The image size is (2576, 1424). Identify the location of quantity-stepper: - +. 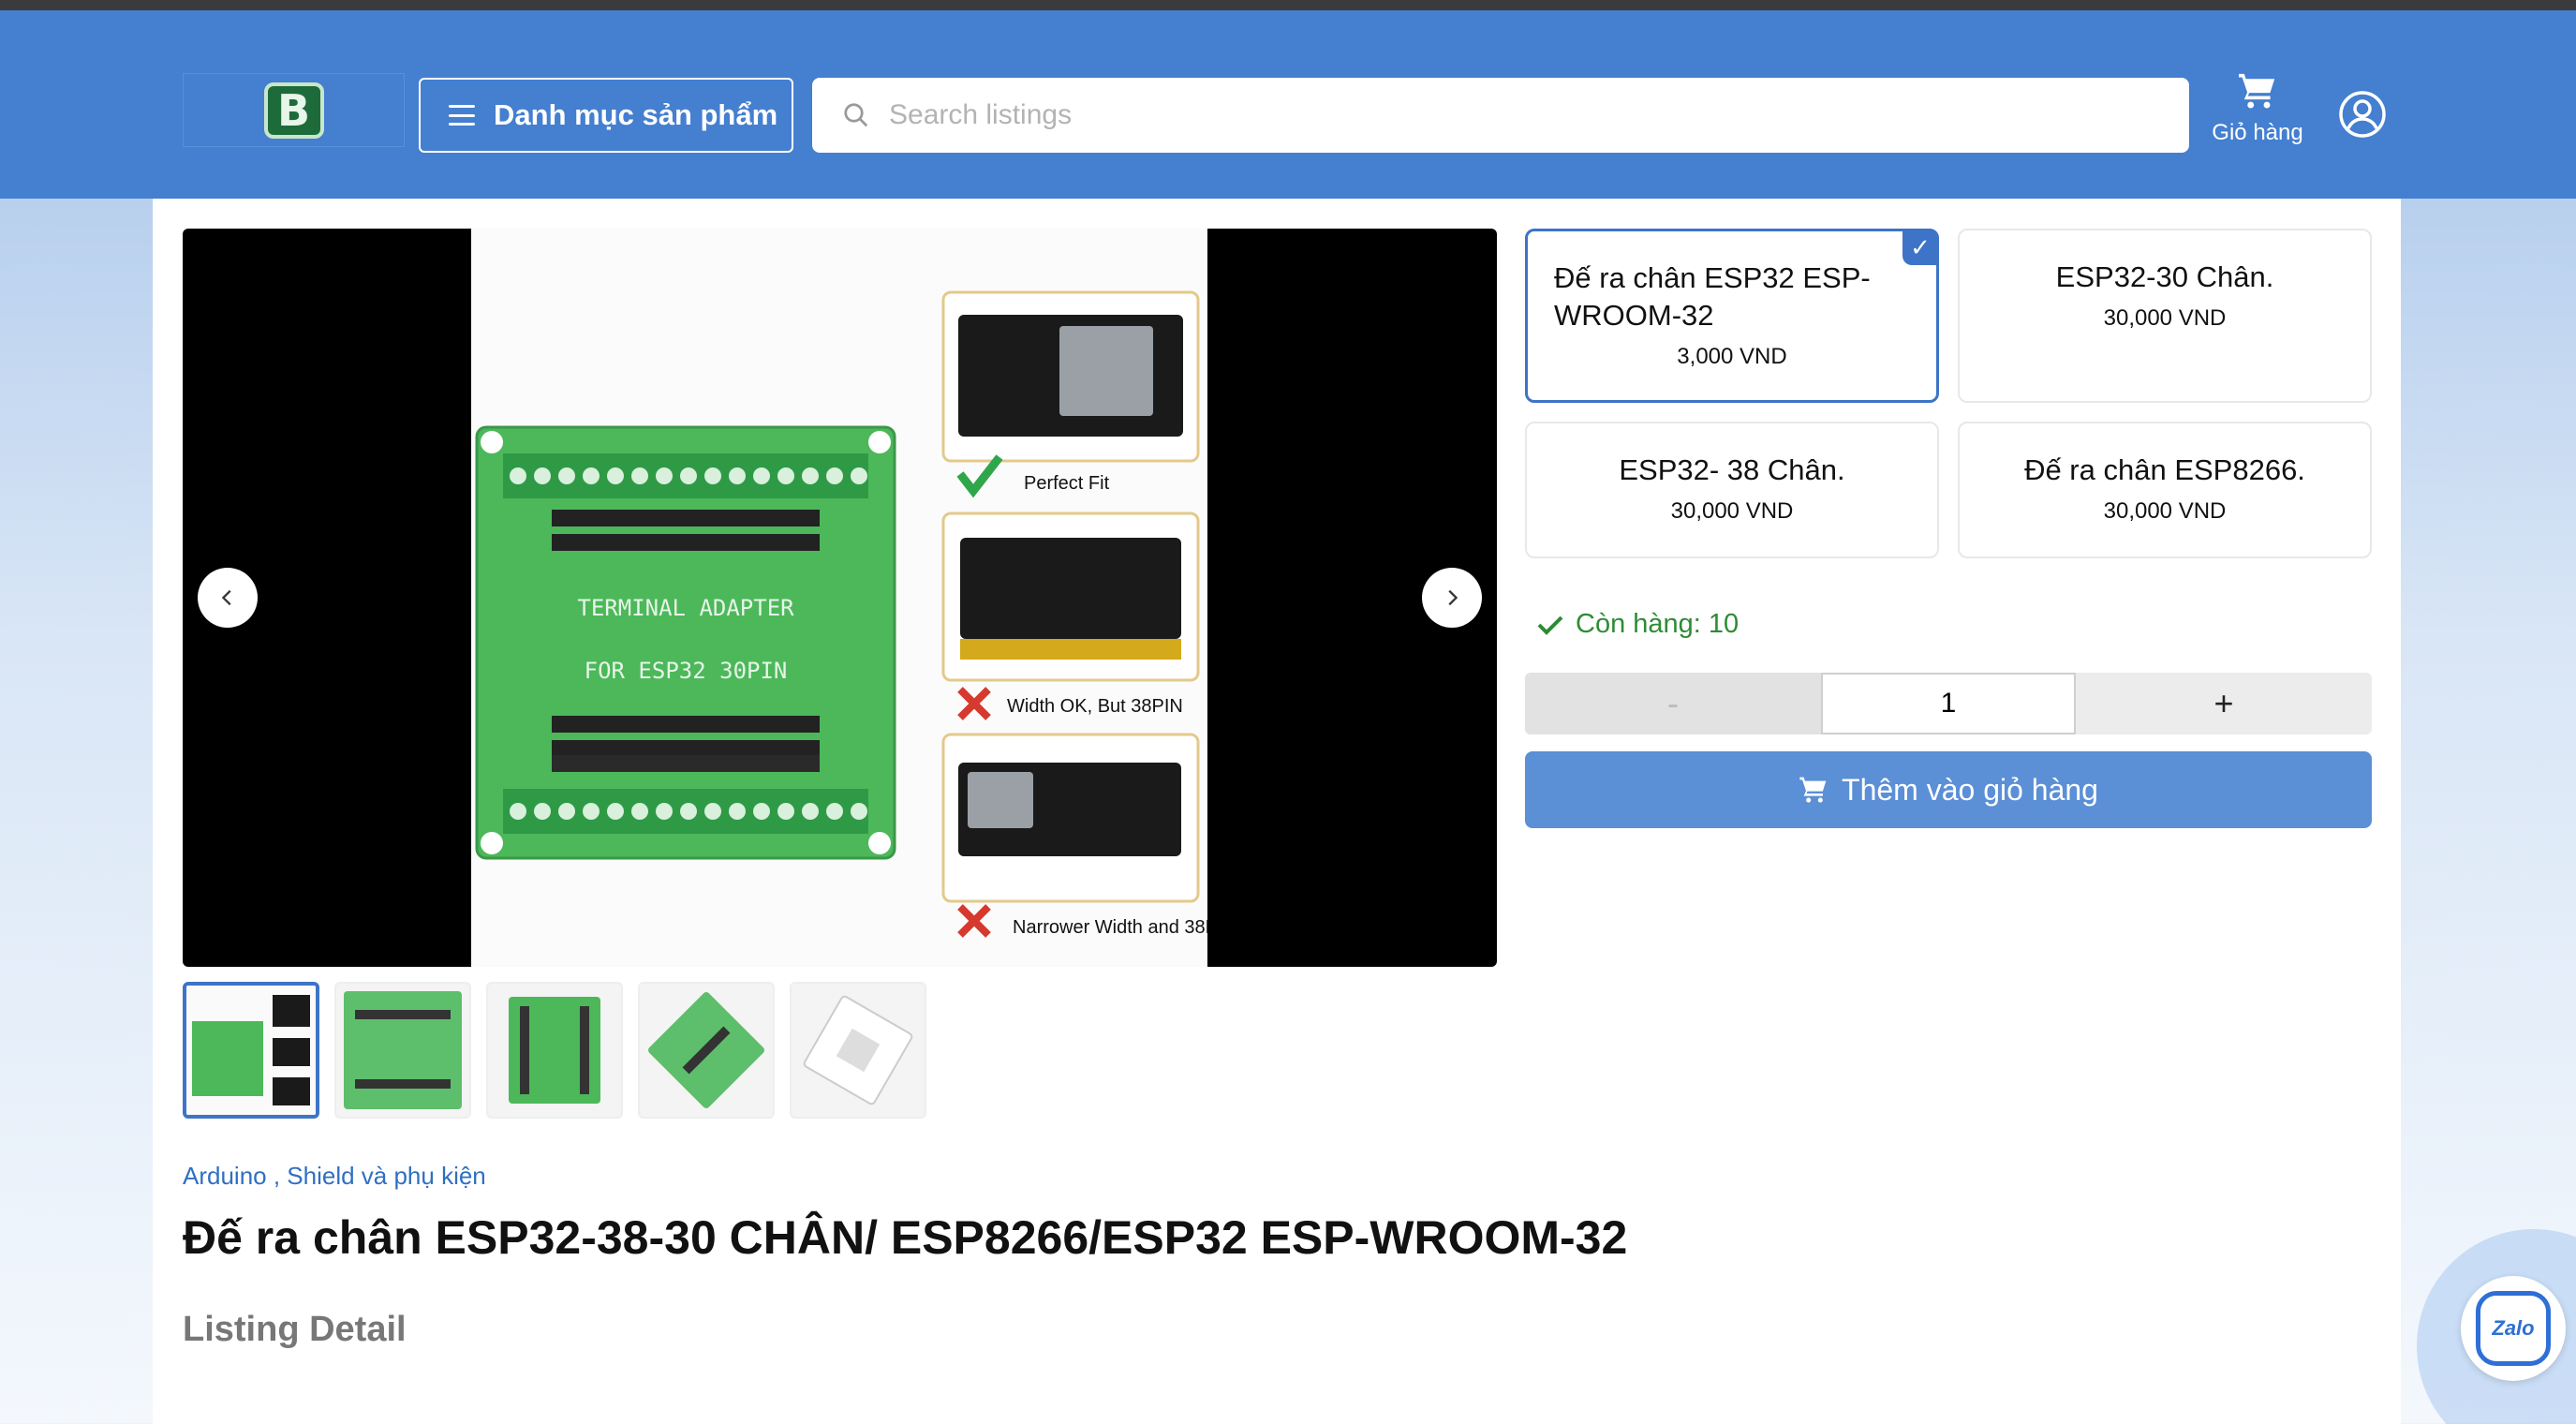
(1948, 703).